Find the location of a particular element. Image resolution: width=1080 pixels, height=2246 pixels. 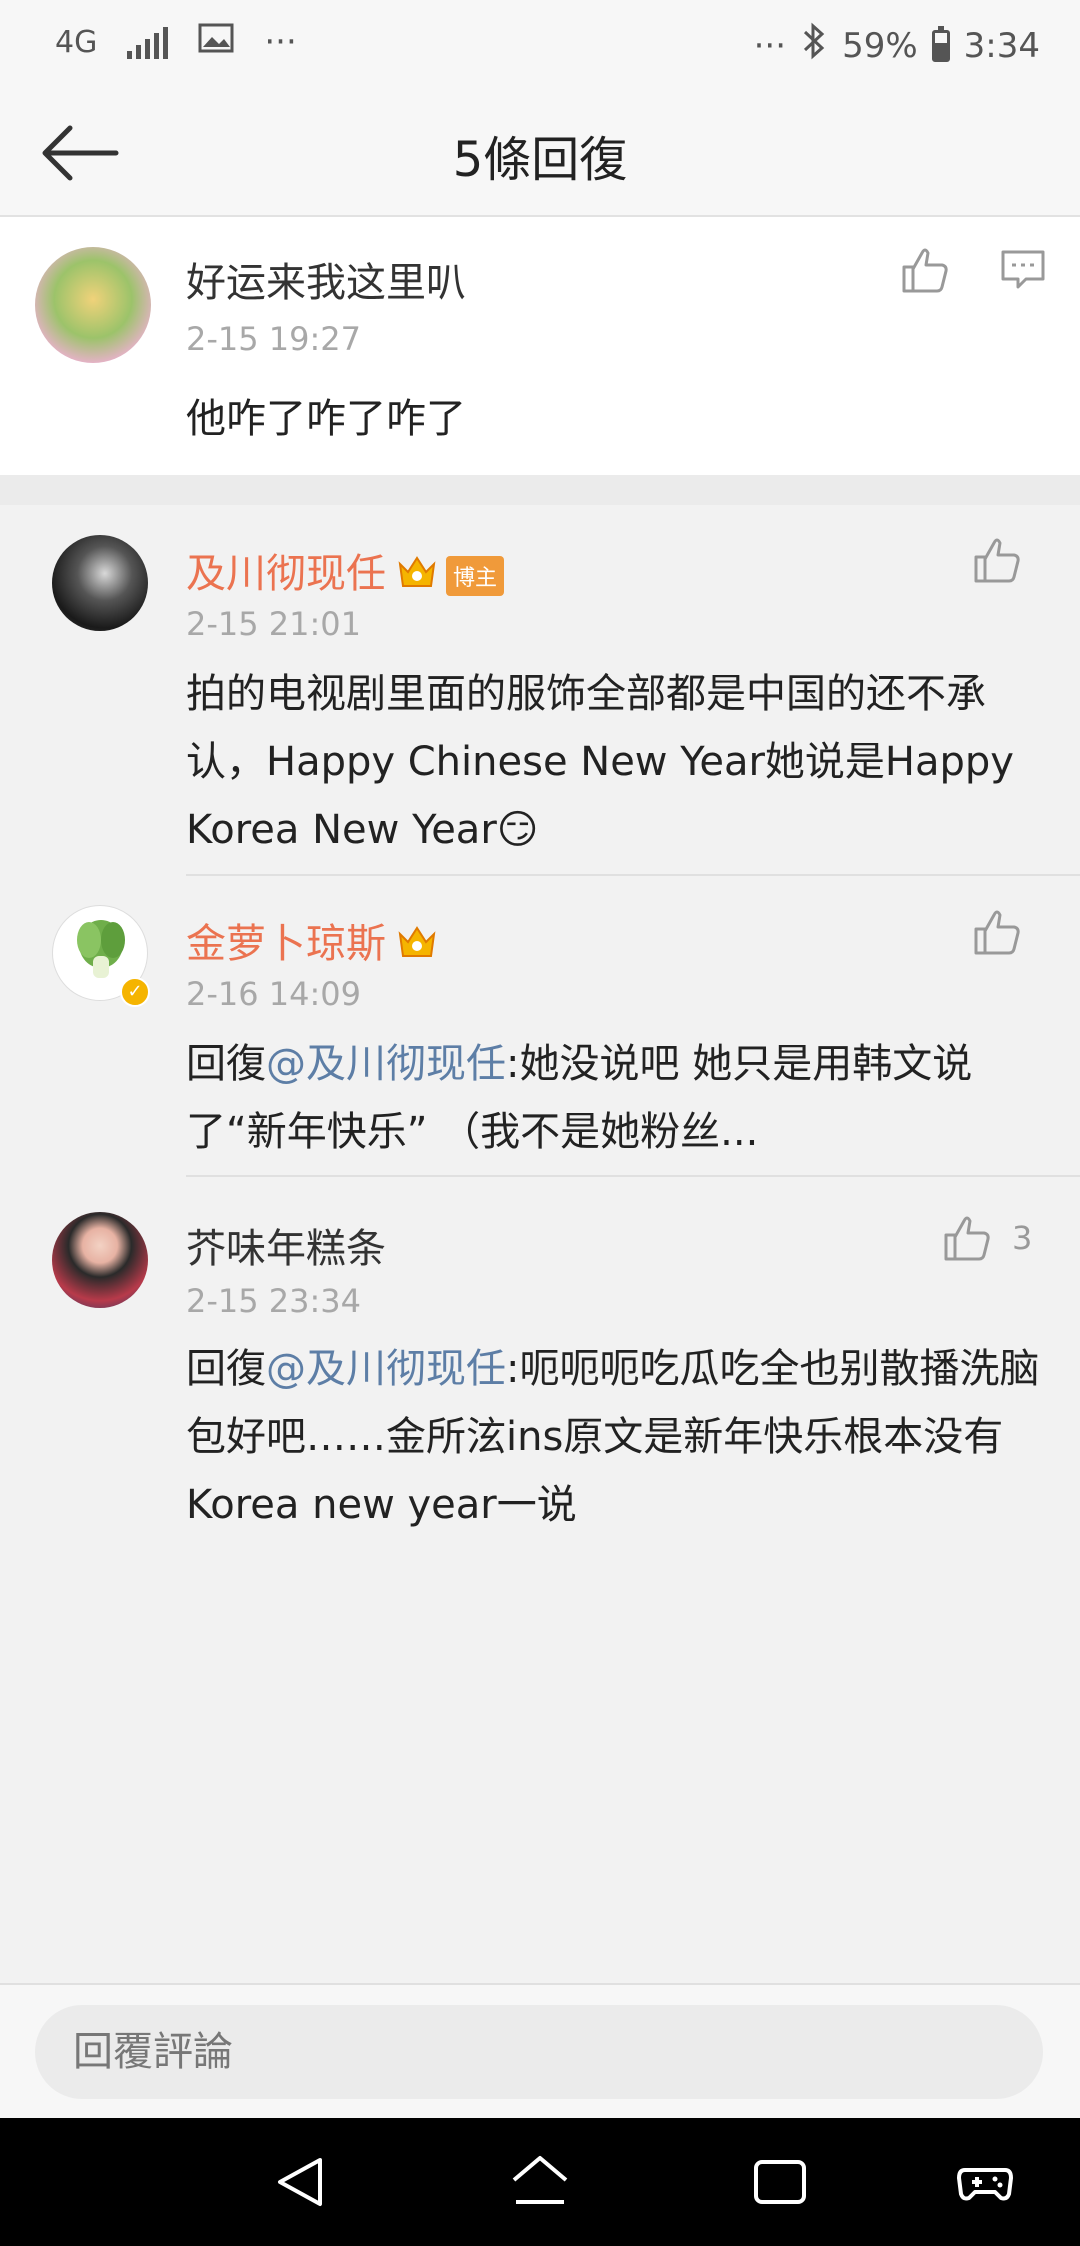

battery-icon is located at coordinates (940, 43).